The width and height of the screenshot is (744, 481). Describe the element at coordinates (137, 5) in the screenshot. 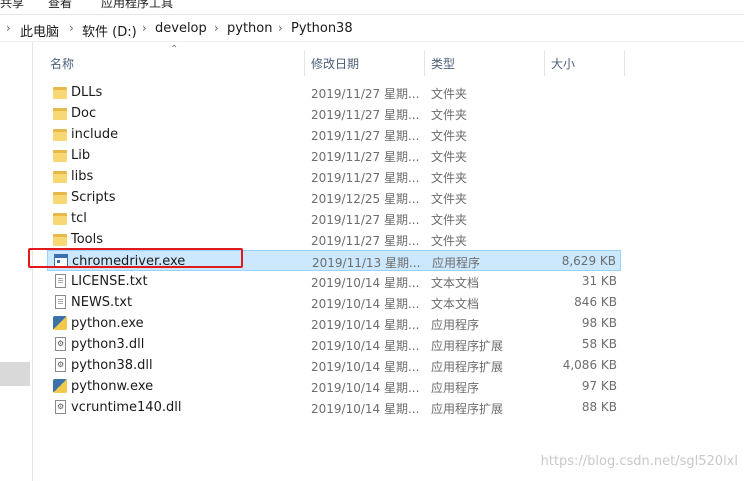

I see `ribbon-tab-app-tools: 应用程序工具` at that location.